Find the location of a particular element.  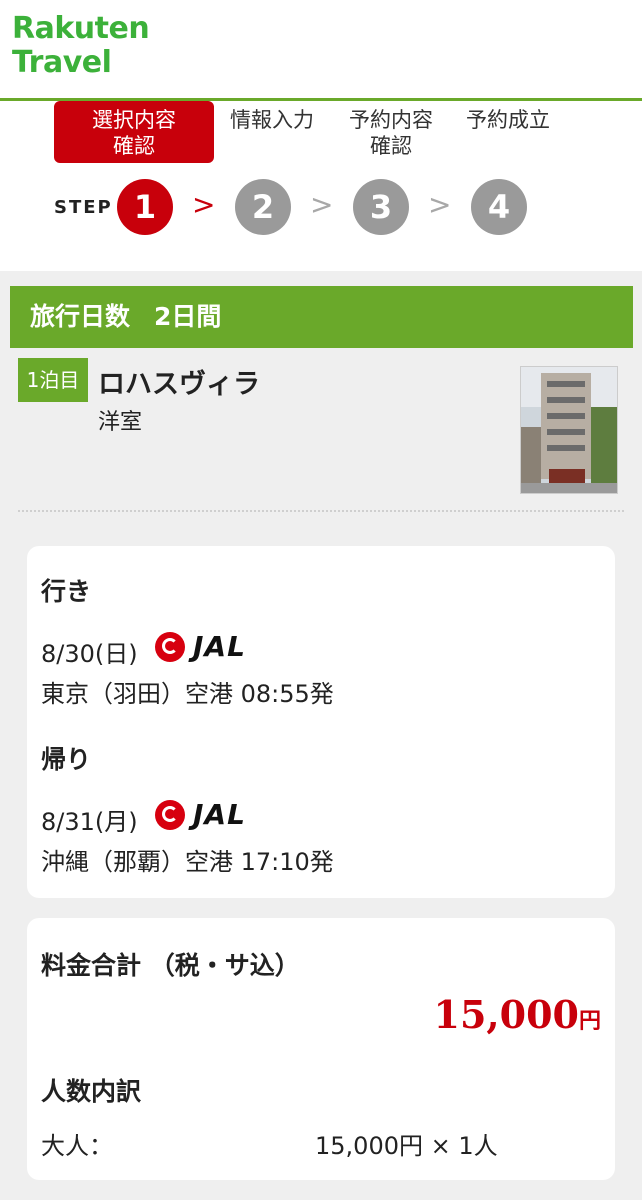

breakdown-title: 人数内訳 is located at coordinates (91, 1091).